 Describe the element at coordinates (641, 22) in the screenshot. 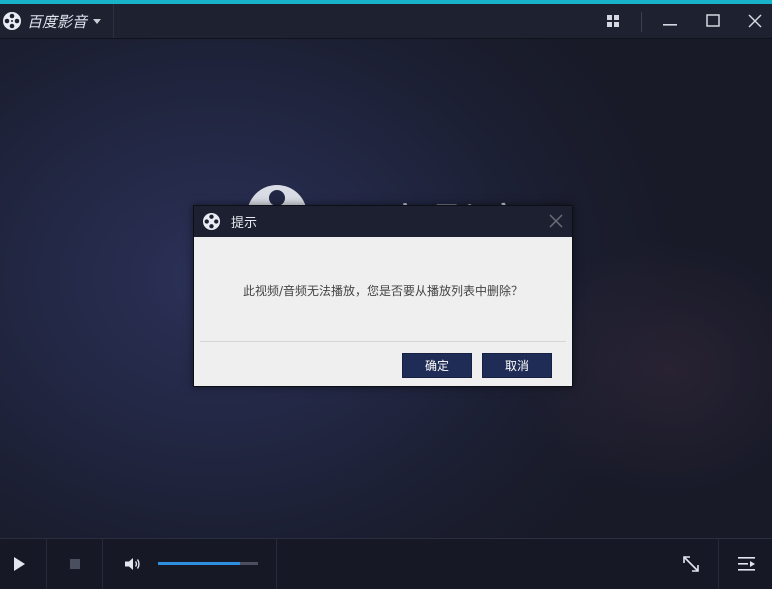

I see `title-separator` at that location.